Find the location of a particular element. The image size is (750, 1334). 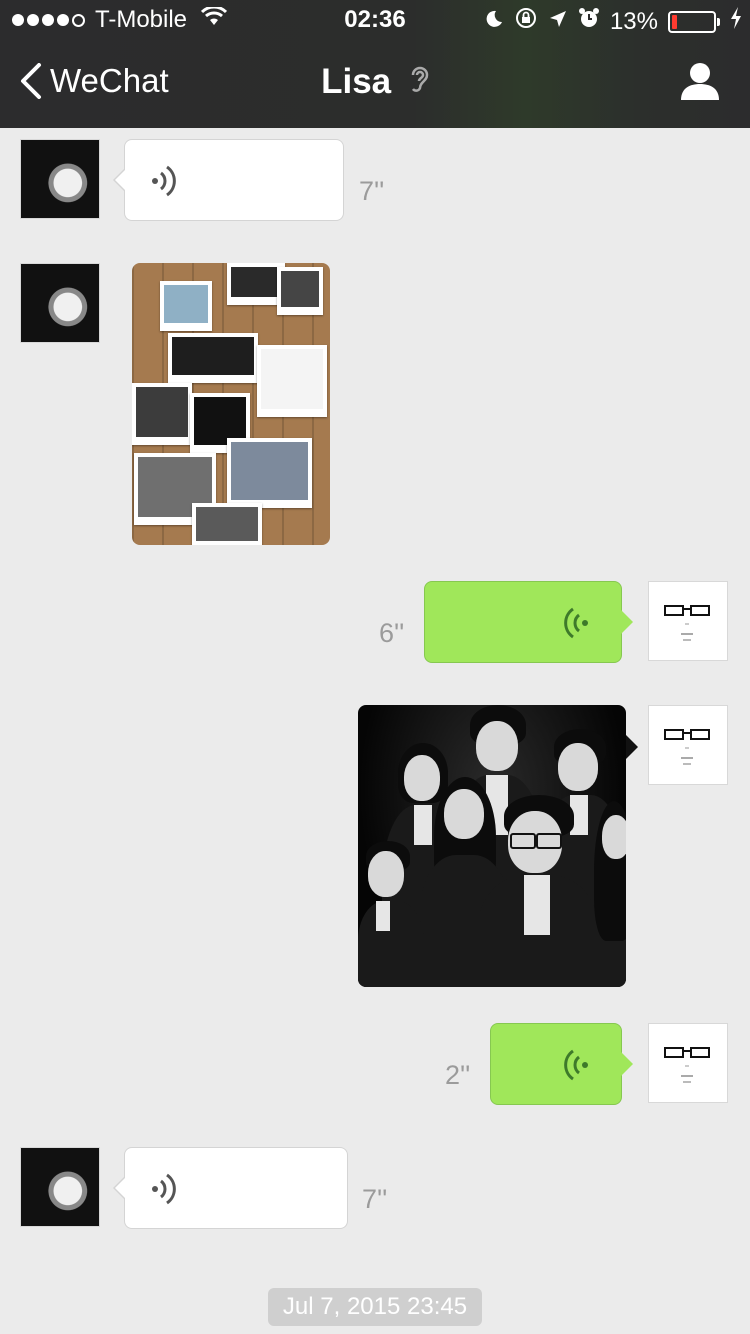

rotation-lock-icon is located at coordinates (526, 21).